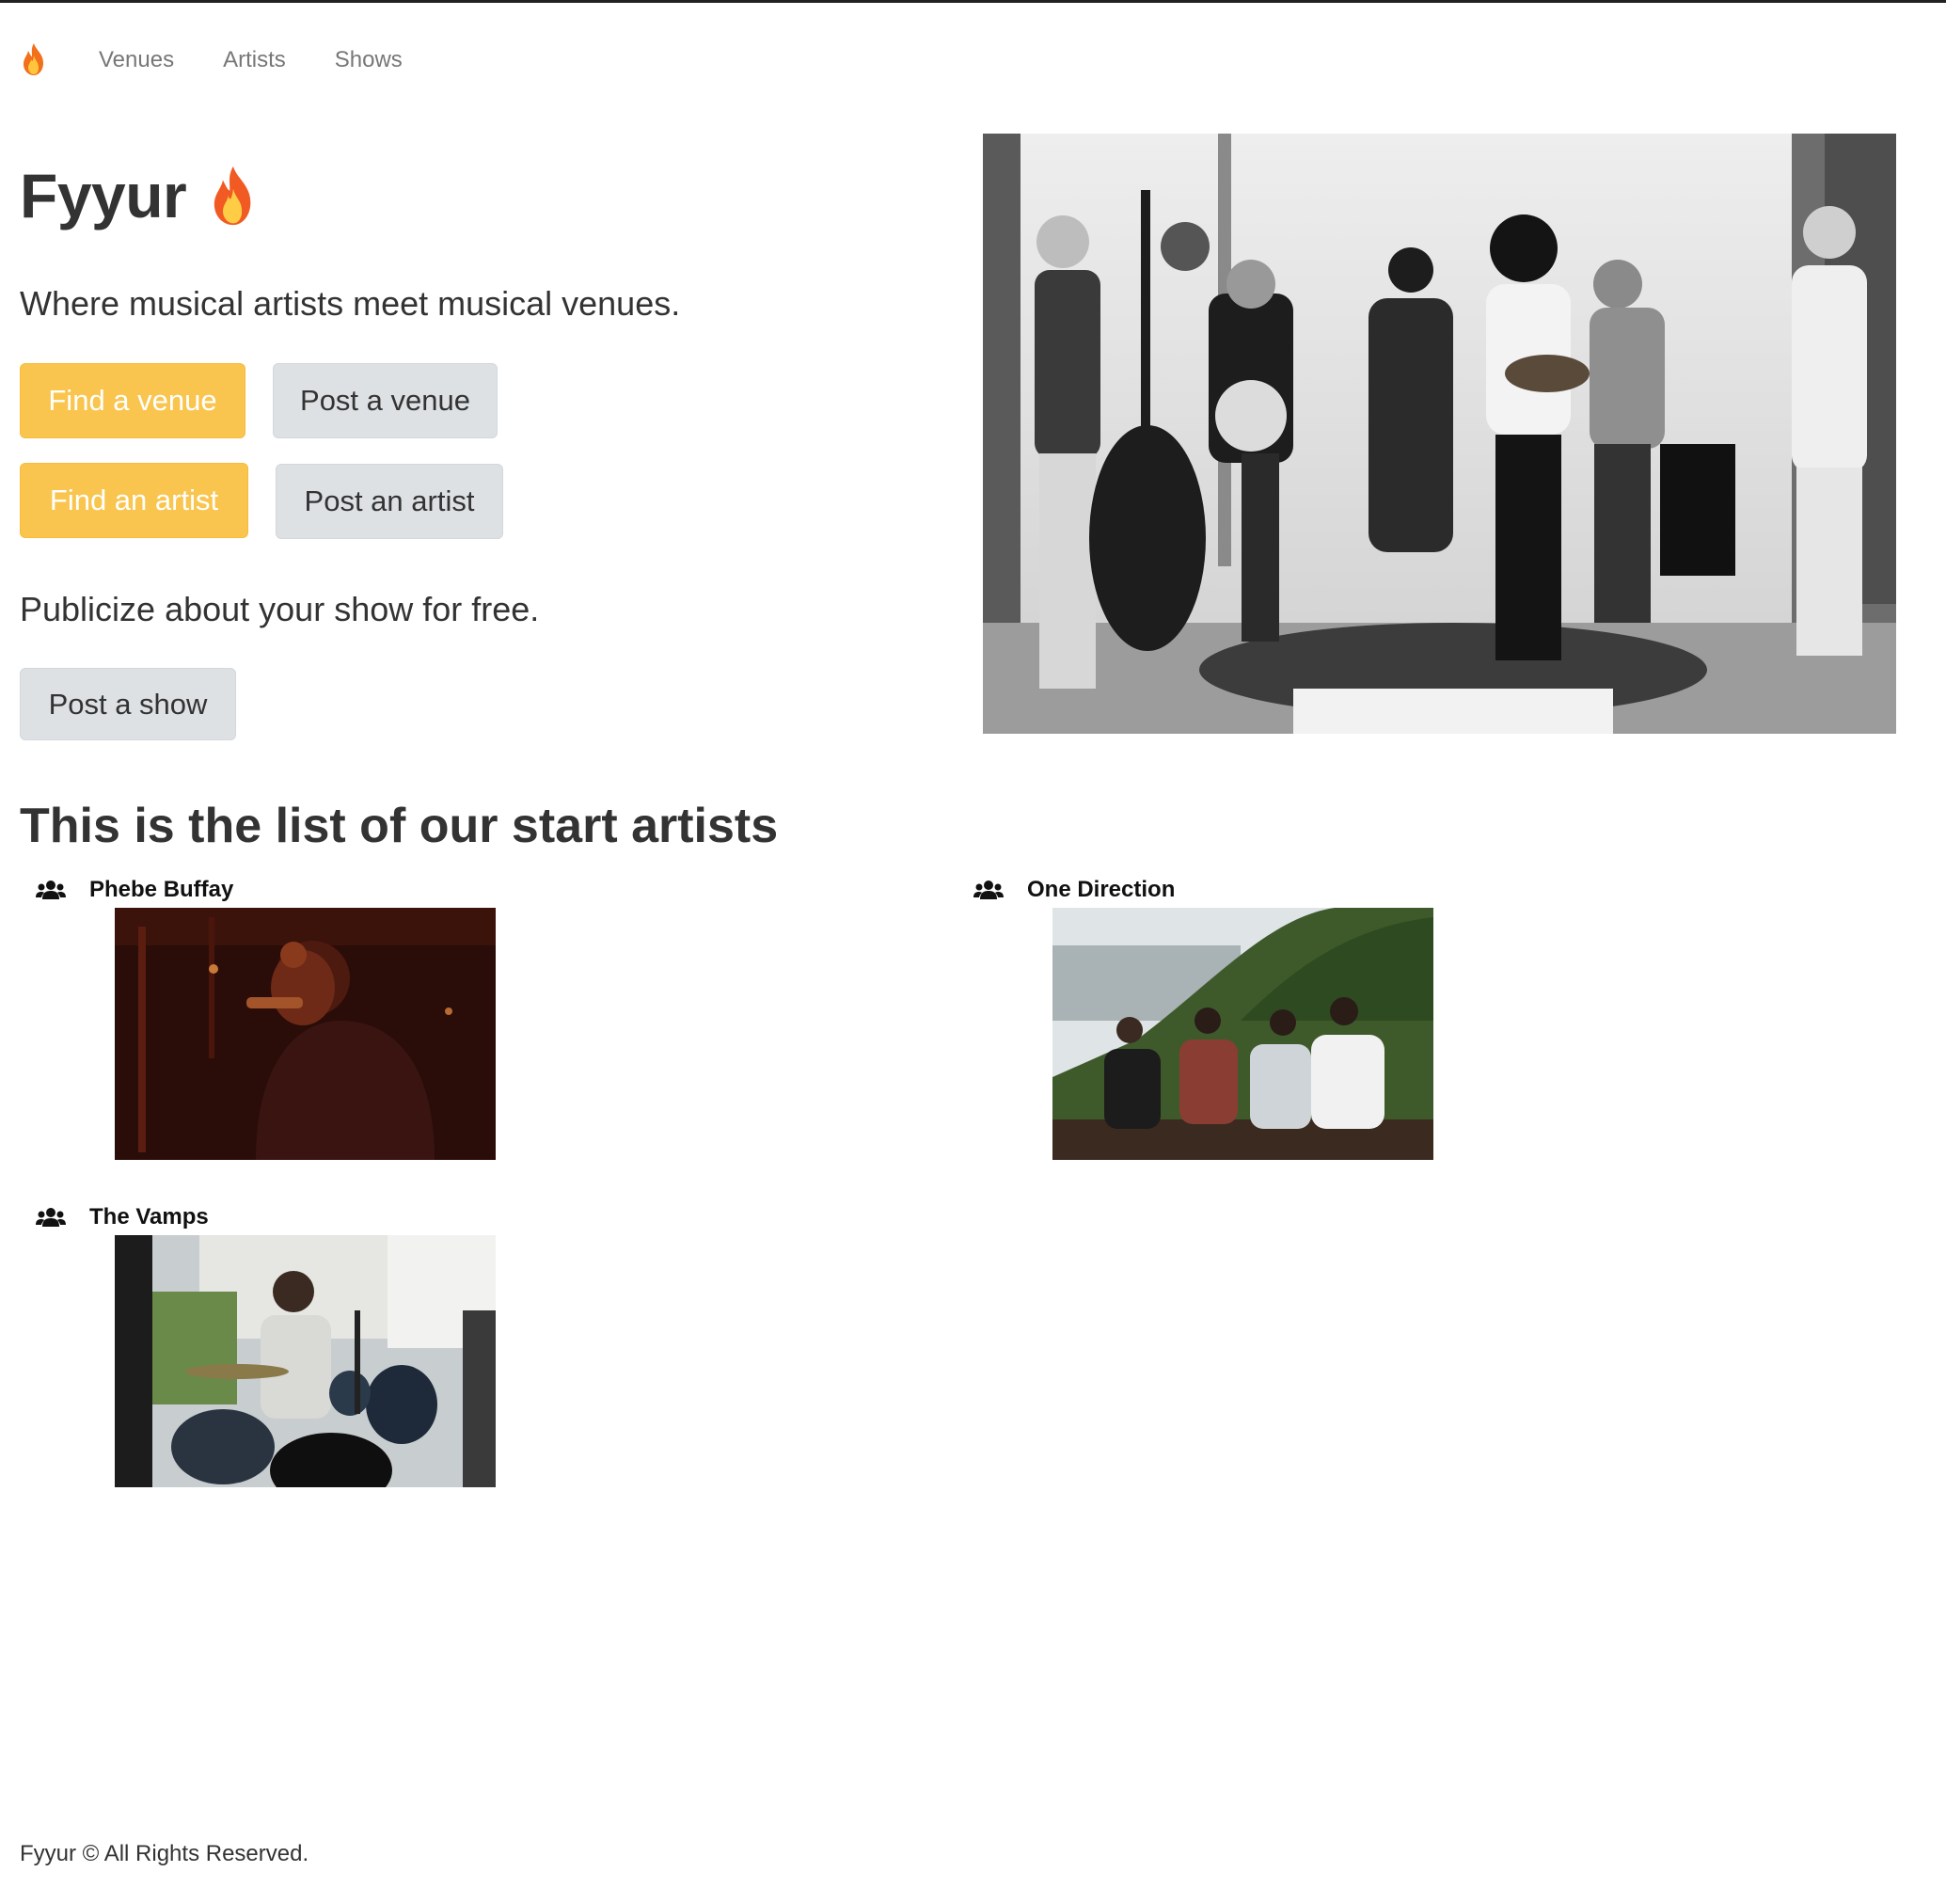 This screenshot has height=1904, width=1946. I want to click on nav-link-artists: Artists, so click(254, 60).